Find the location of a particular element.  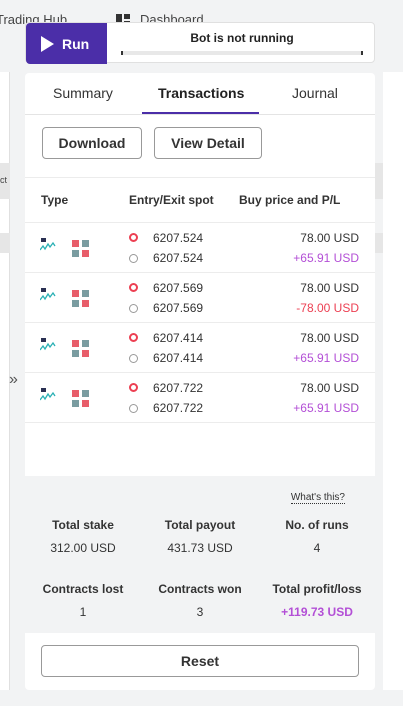

table-row: 6207.569 6207.569 78.00 USD -78.00 USD is located at coordinates (200, 298).